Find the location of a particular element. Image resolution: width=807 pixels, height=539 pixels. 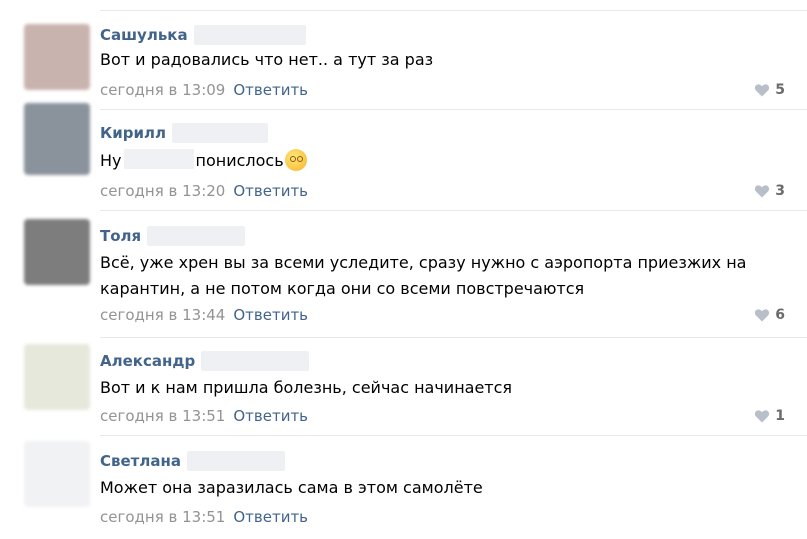

smiling-face-emoji-icon is located at coordinates (295, 160).